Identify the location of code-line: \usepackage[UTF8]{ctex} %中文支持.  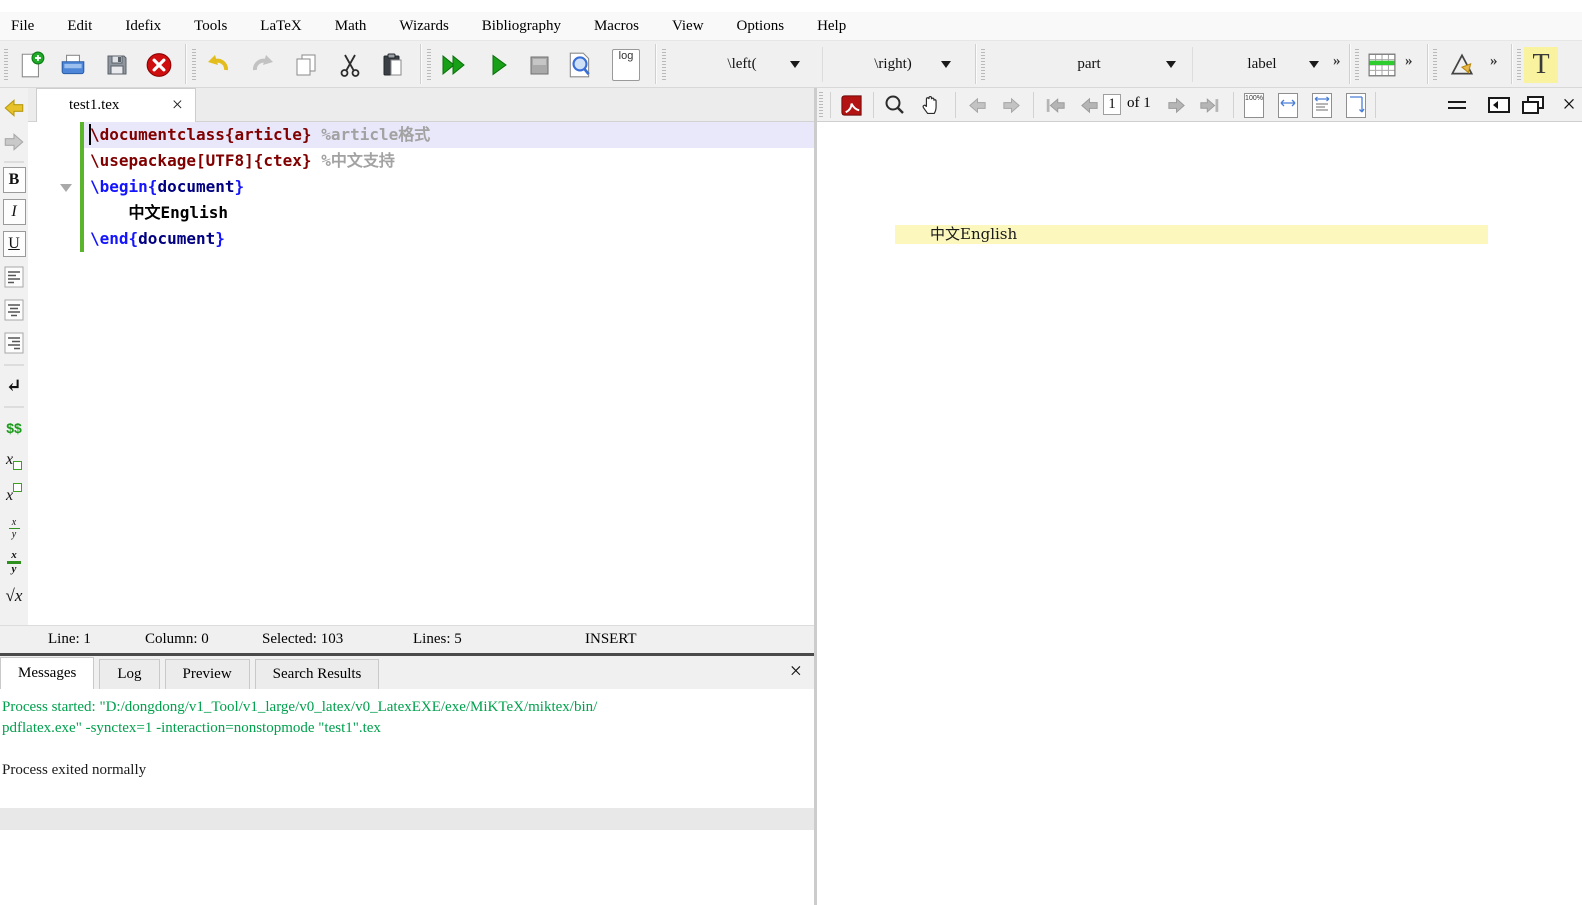
(449, 161).